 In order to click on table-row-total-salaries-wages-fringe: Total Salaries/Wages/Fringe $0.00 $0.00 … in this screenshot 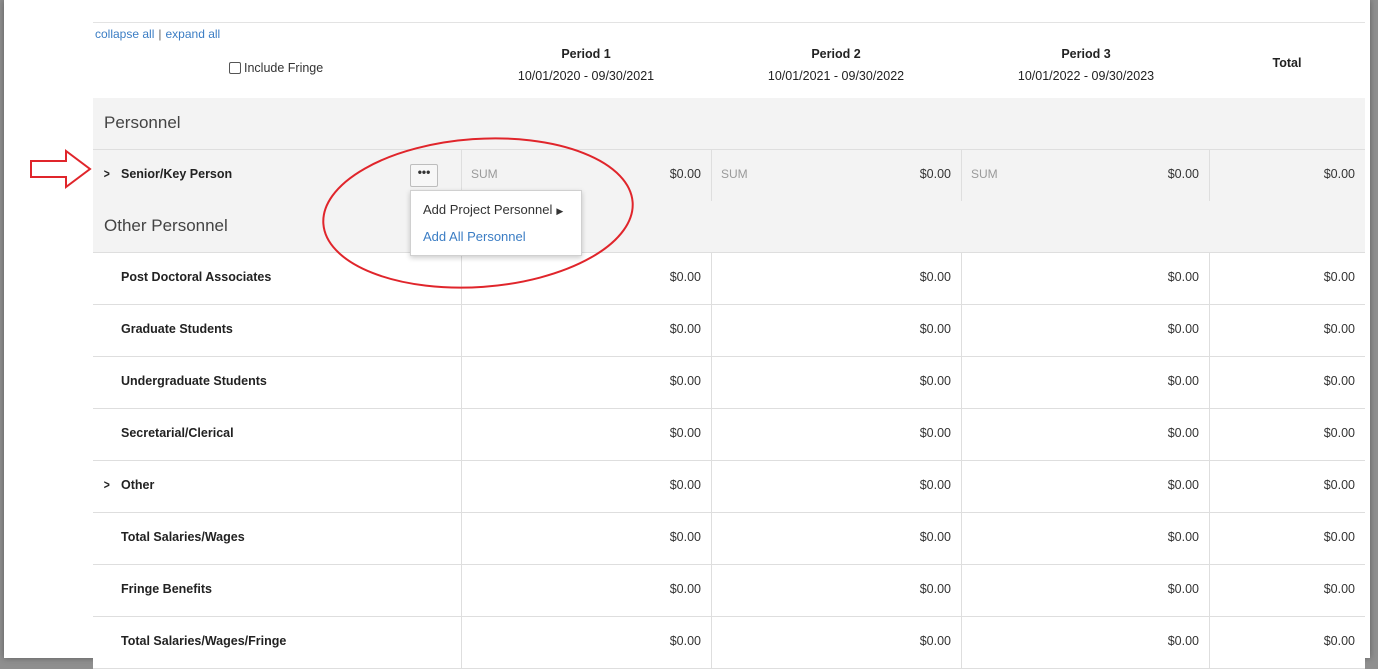, I will do `click(729, 643)`.